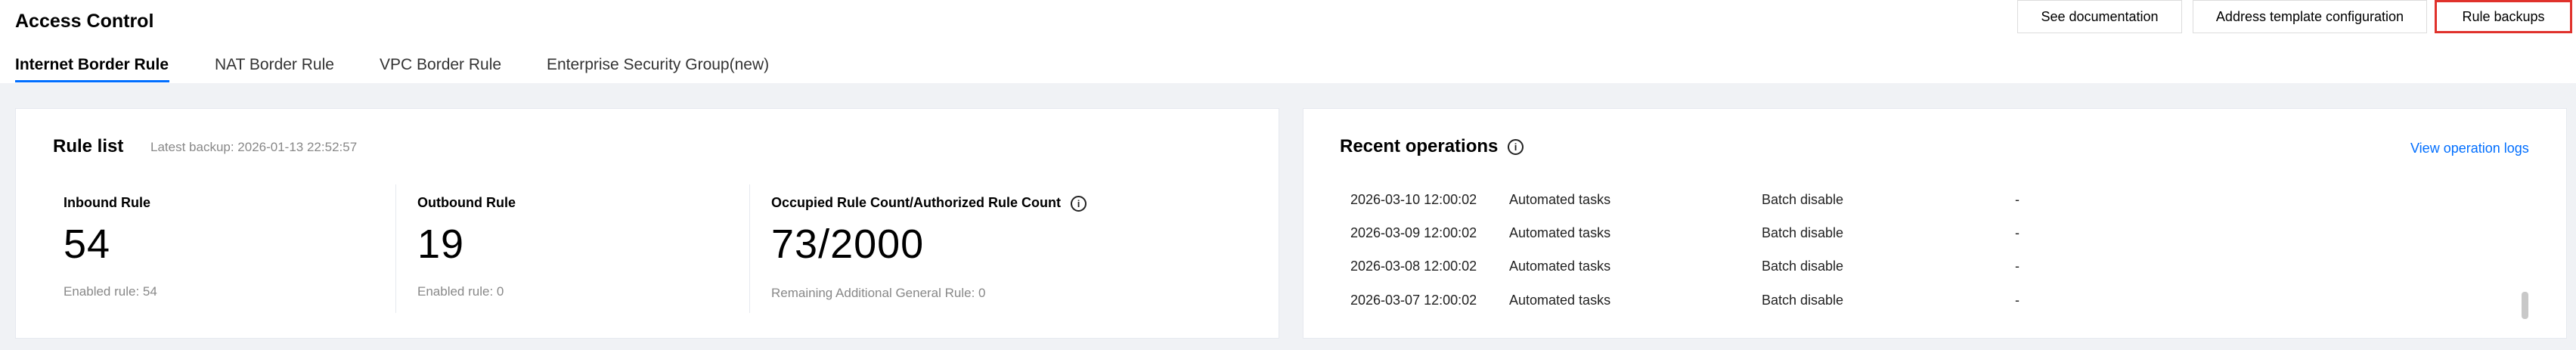 The width and height of the screenshot is (2576, 350). I want to click on operation-time: 2026-03-08 12:00:02, so click(1413, 266).